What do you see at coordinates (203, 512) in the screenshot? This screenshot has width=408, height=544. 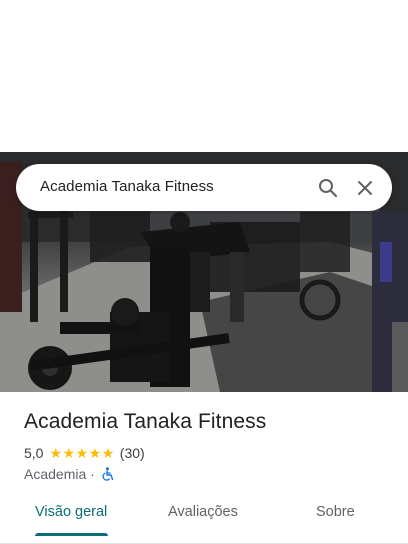 I see `tab-reviews: Avaliações` at bounding box center [203, 512].